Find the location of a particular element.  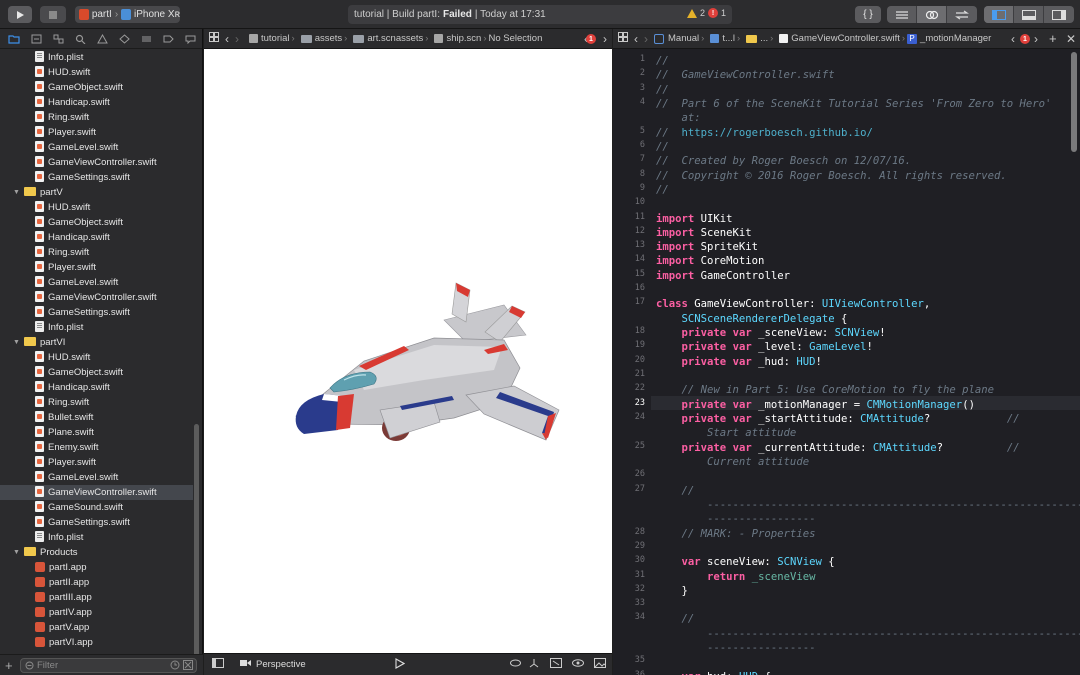

image-icon is located at coordinates (600, 664).